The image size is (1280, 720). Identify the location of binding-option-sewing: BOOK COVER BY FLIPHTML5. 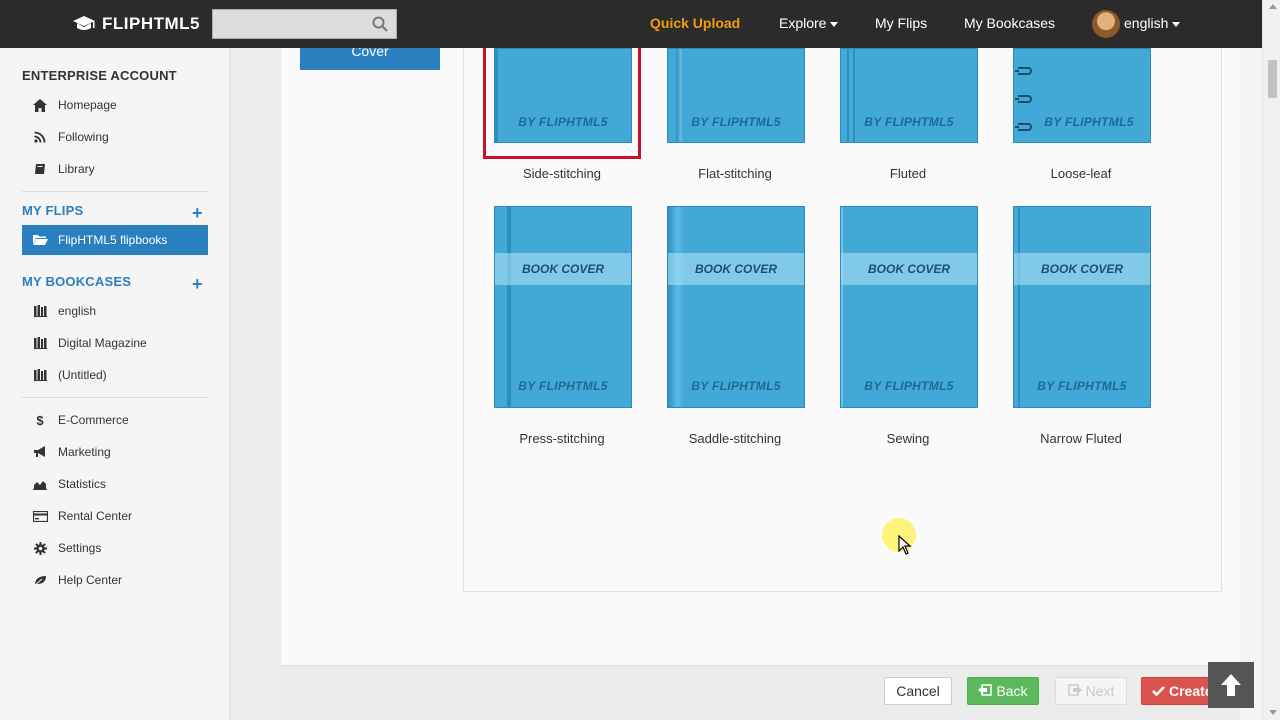
(909, 307).